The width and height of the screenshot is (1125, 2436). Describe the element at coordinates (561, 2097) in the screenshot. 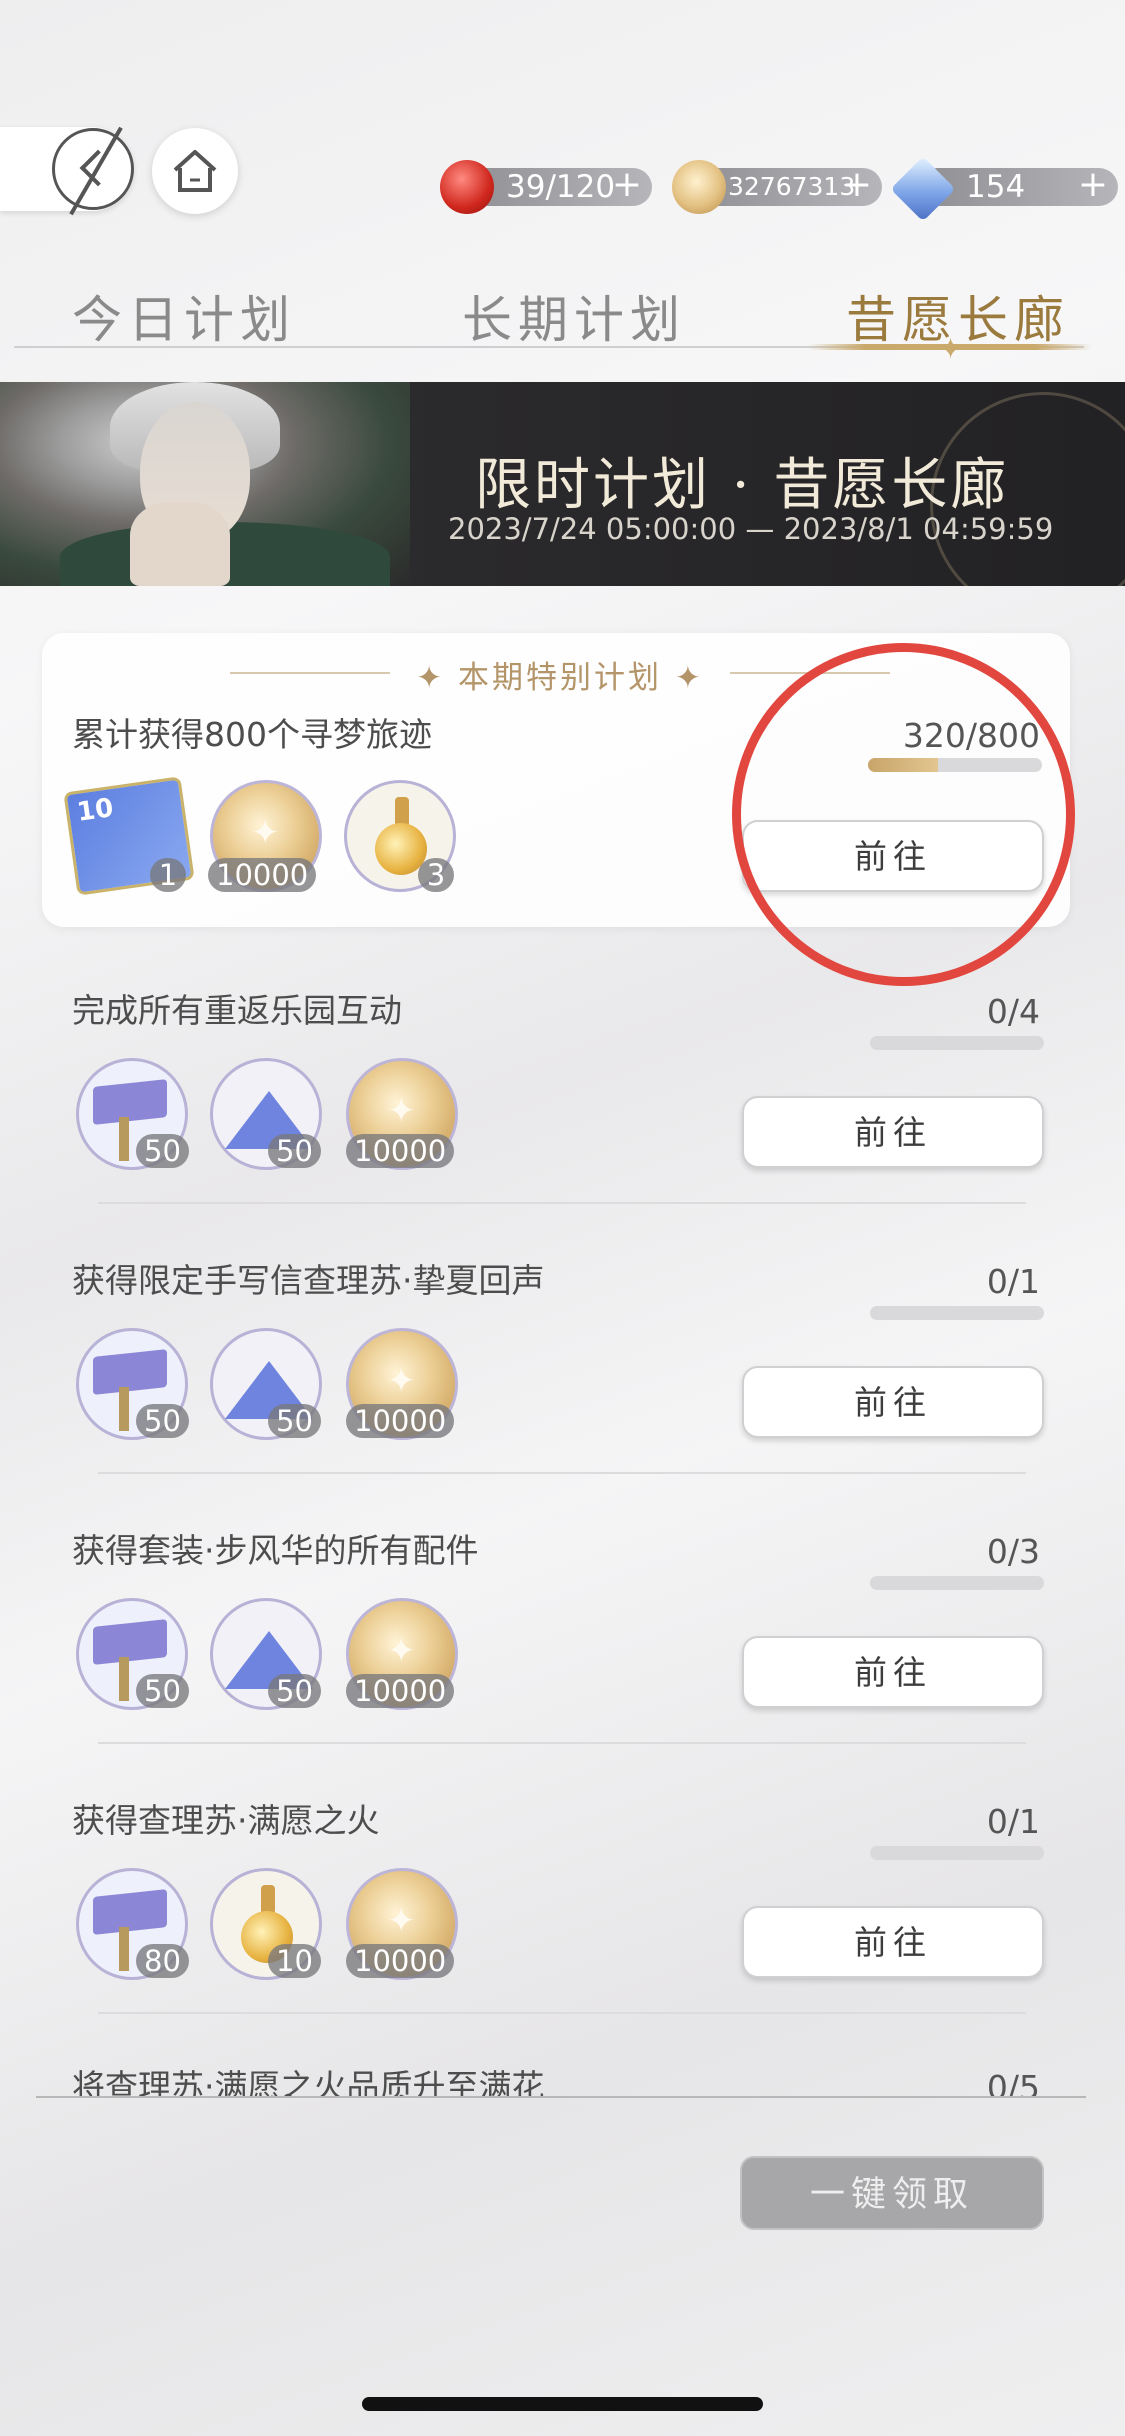

I see `list-bottom-border` at that location.